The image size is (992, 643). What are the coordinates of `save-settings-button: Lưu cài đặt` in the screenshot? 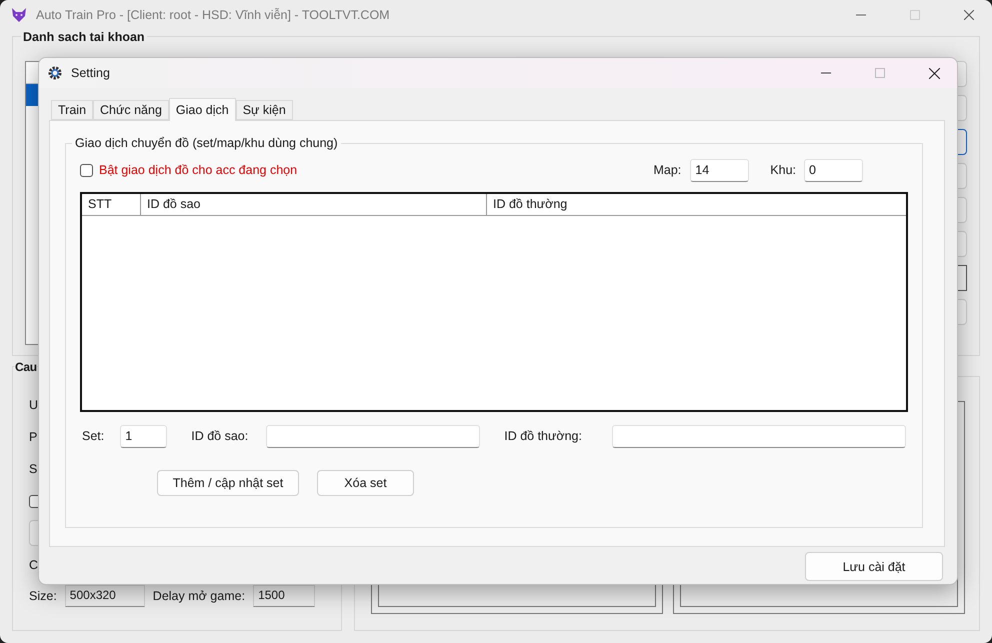 It's located at (874, 566).